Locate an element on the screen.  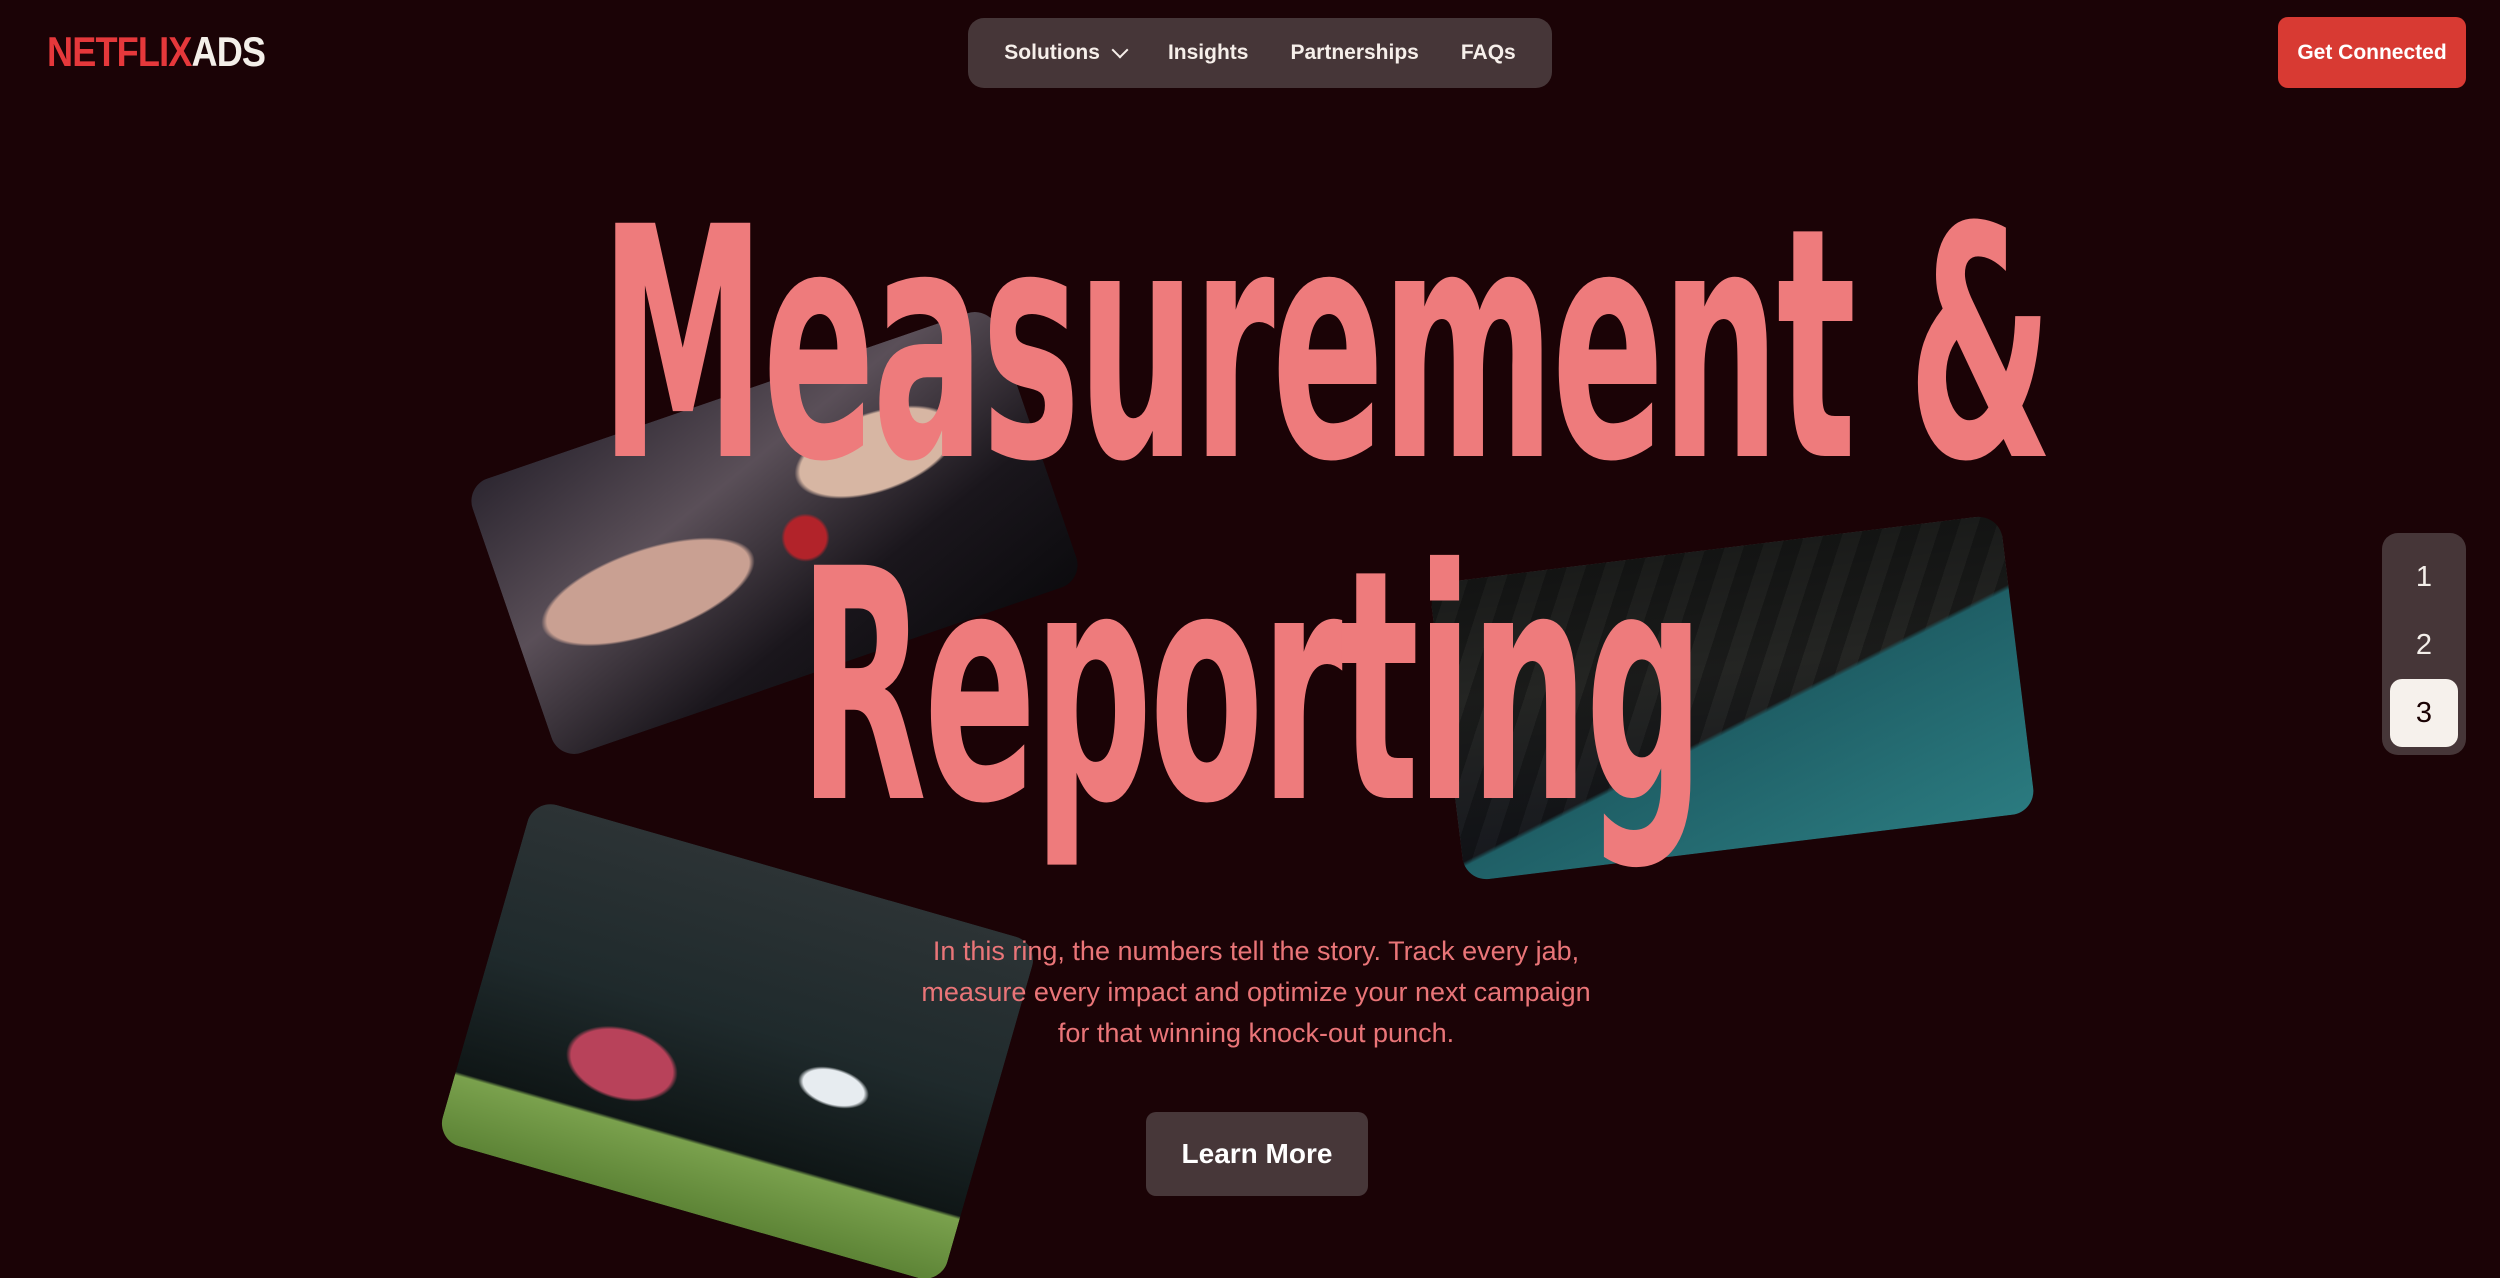
logo-brand: NETFLIX is located at coordinates (119, 51).